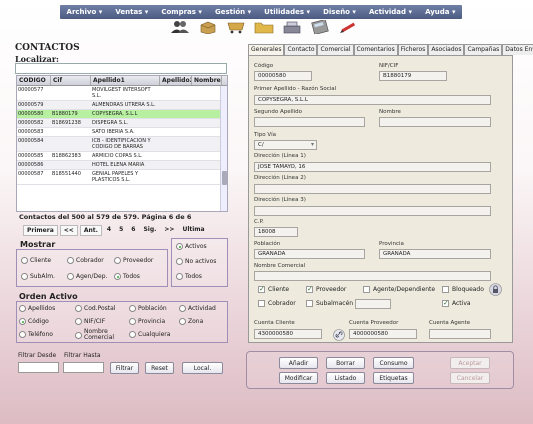 The height and width of the screenshot is (424, 533). What do you see at coordinates (266, 49) in the screenshot?
I see `tab-generales: Generales` at bounding box center [266, 49].